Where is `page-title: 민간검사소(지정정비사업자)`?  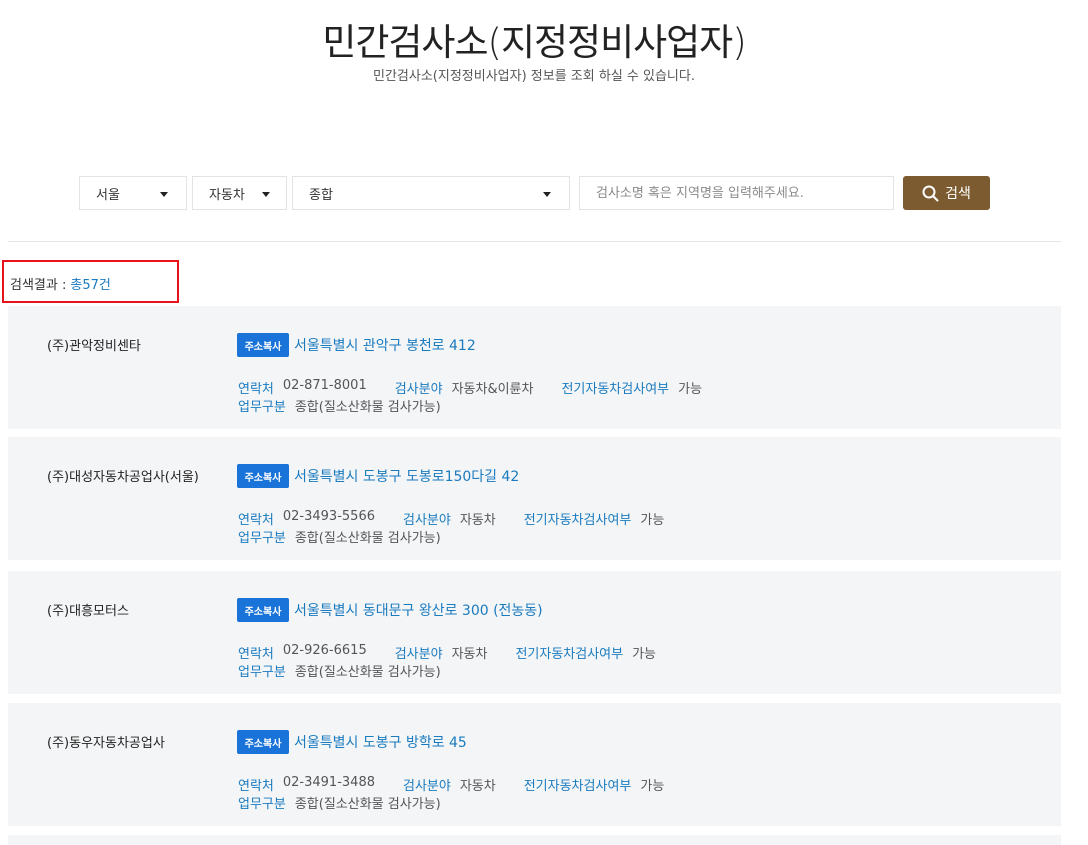
page-title: 민간검사소(지정정비사업자) is located at coordinates (534, 42).